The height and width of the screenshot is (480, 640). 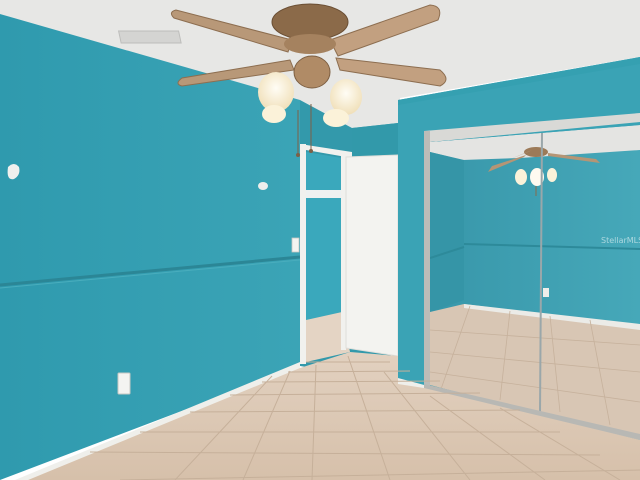 I want to click on watermark: StellarMLS, so click(x=620, y=240).